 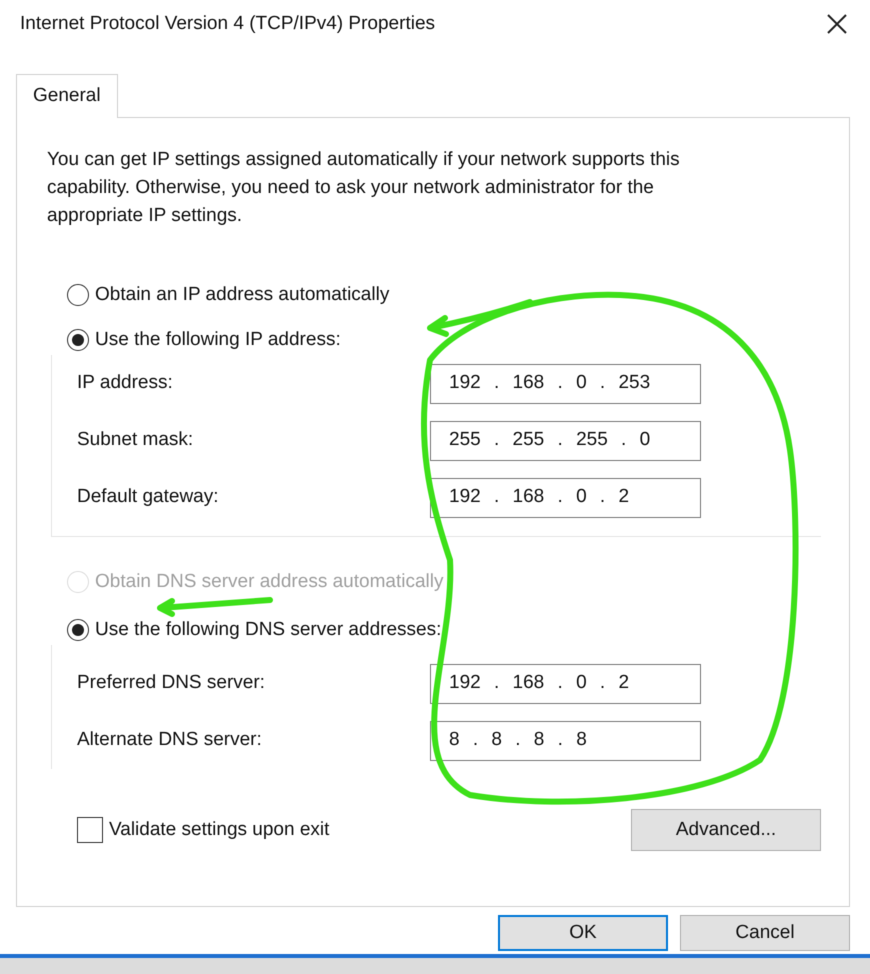 What do you see at coordinates (583, 933) in the screenshot?
I see `dialog-button: OK` at bounding box center [583, 933].